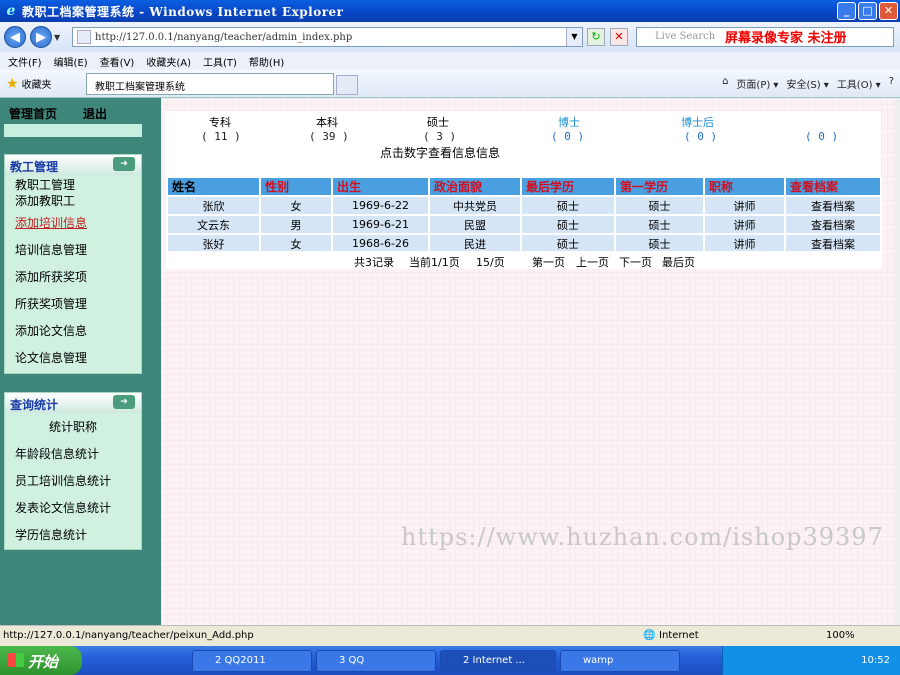  What do you see at coordinates (891, 83) in the screenshot?
I see `help-icon: ?` at bounding box center [891, 83].